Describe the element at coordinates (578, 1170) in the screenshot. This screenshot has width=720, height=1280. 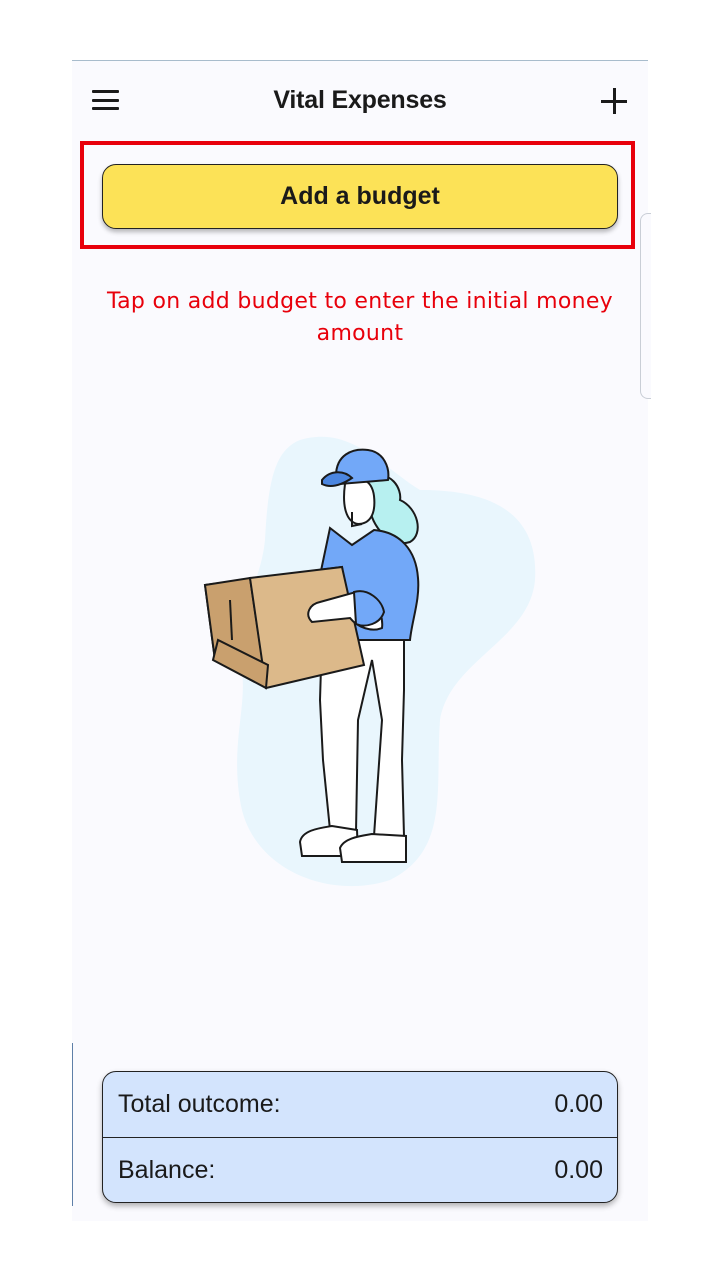
I see `balance-value: 0.00` at that location.